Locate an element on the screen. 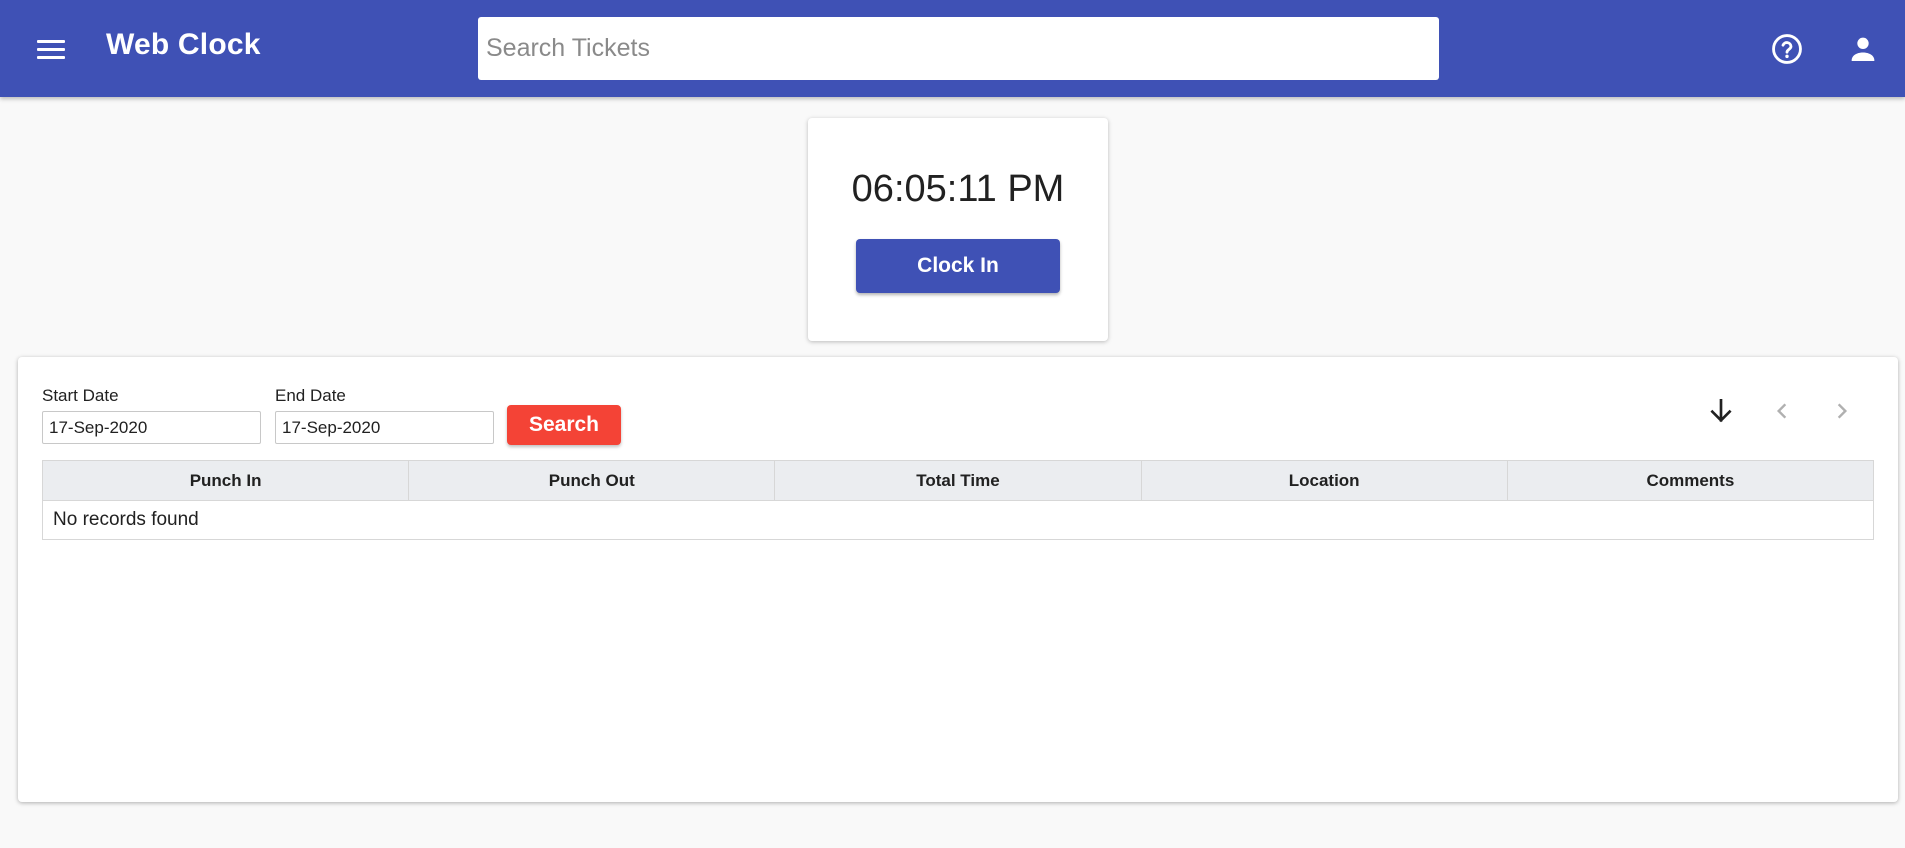  app-title: Web Clock is located at coordinates (183, 44).